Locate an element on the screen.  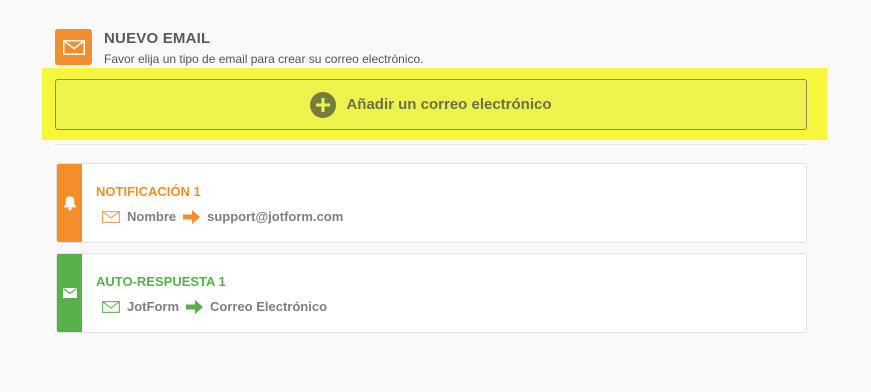
divider is located at coordinates (431, 144).